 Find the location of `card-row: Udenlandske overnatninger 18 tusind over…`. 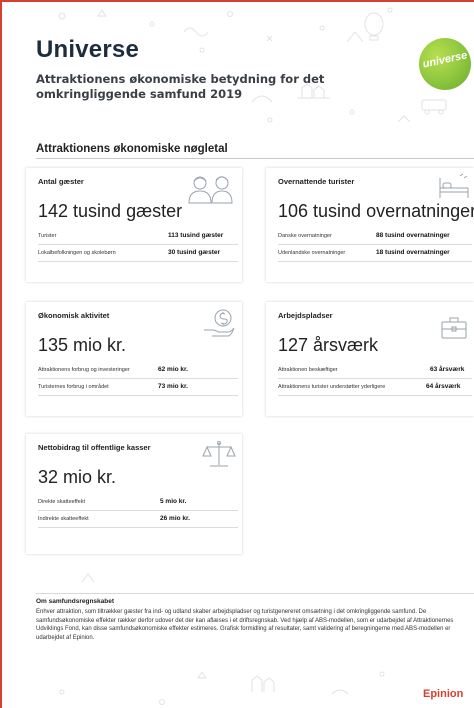

card-row: Udenlandske overnatninger 18 tusind over… is located at coordinates (375, 254).